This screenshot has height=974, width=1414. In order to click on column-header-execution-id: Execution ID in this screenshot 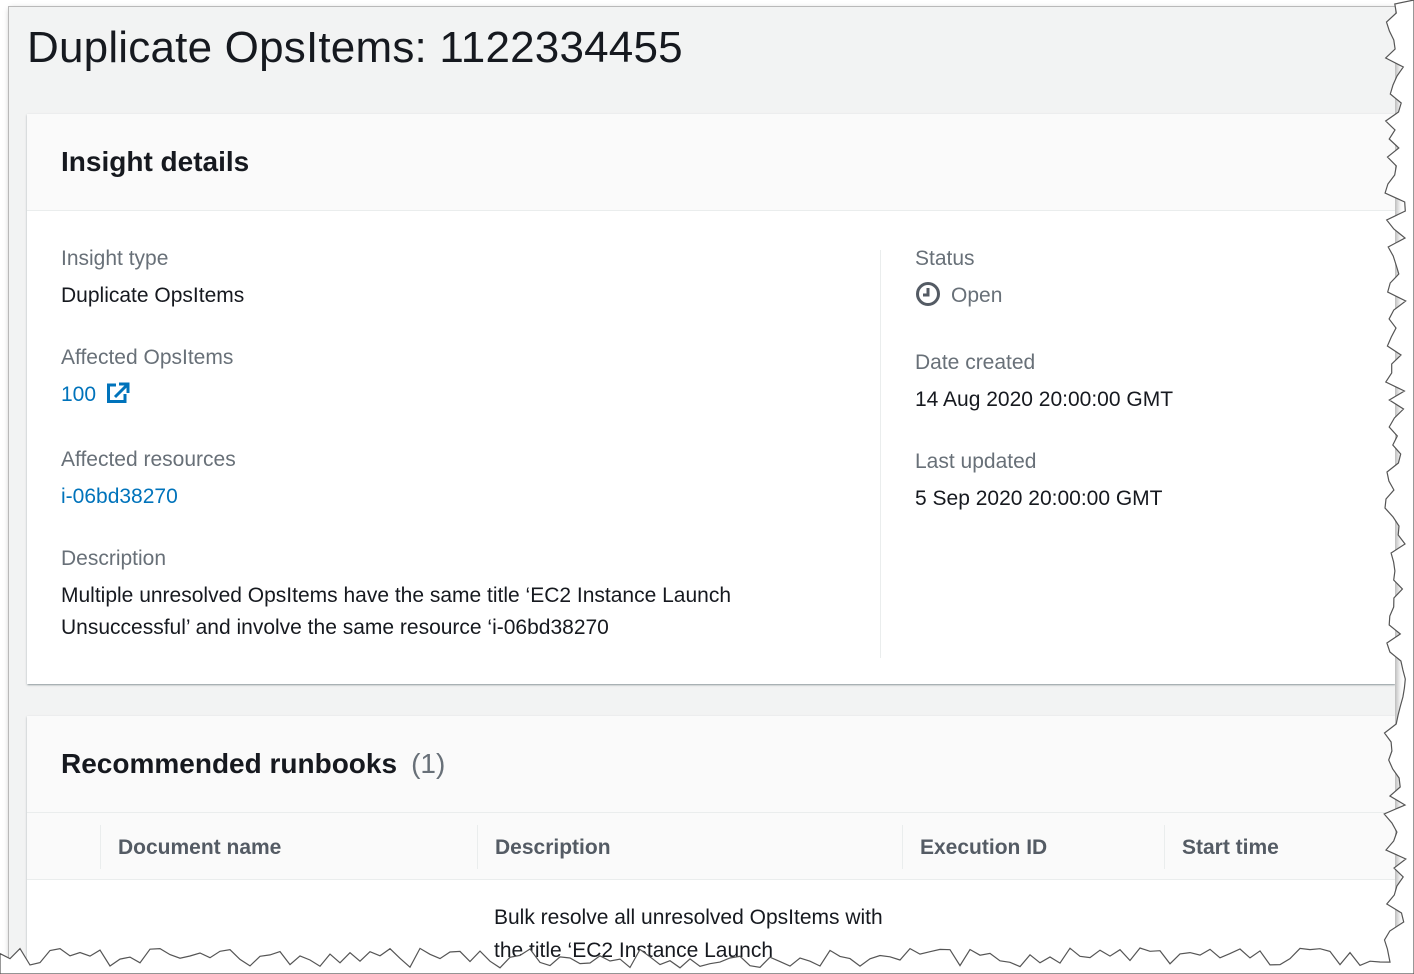, I will do `click(983, 846)`.